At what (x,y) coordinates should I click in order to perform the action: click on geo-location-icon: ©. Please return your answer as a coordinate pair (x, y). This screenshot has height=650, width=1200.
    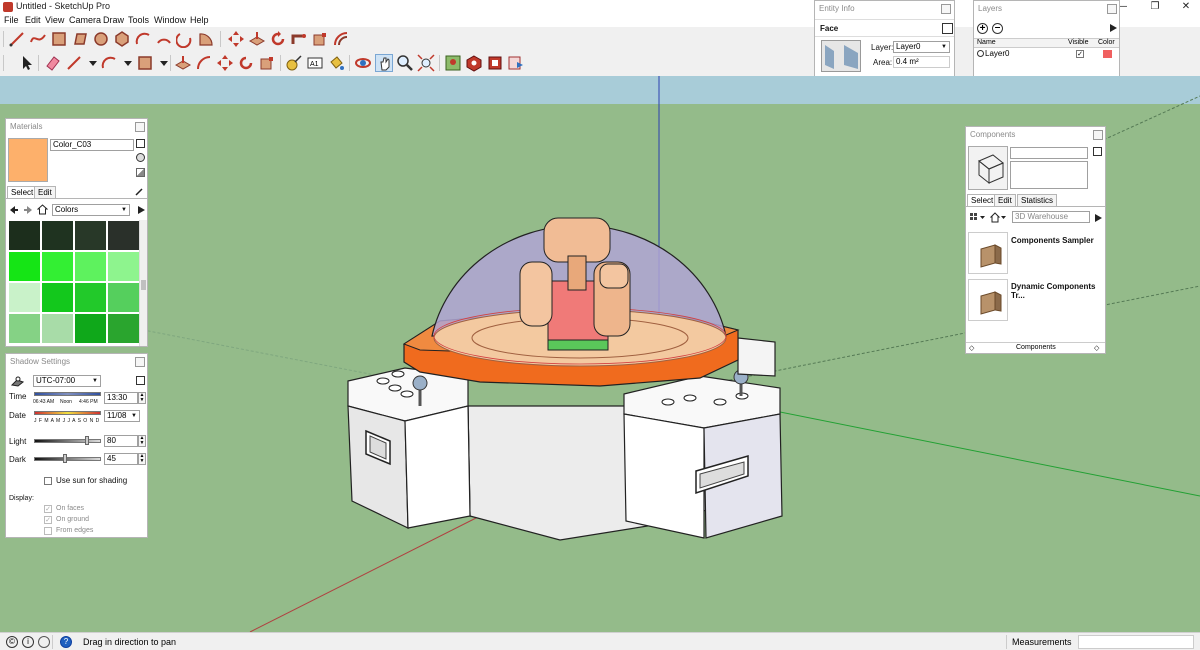
    Looking at the image, I should click on (12, 642).